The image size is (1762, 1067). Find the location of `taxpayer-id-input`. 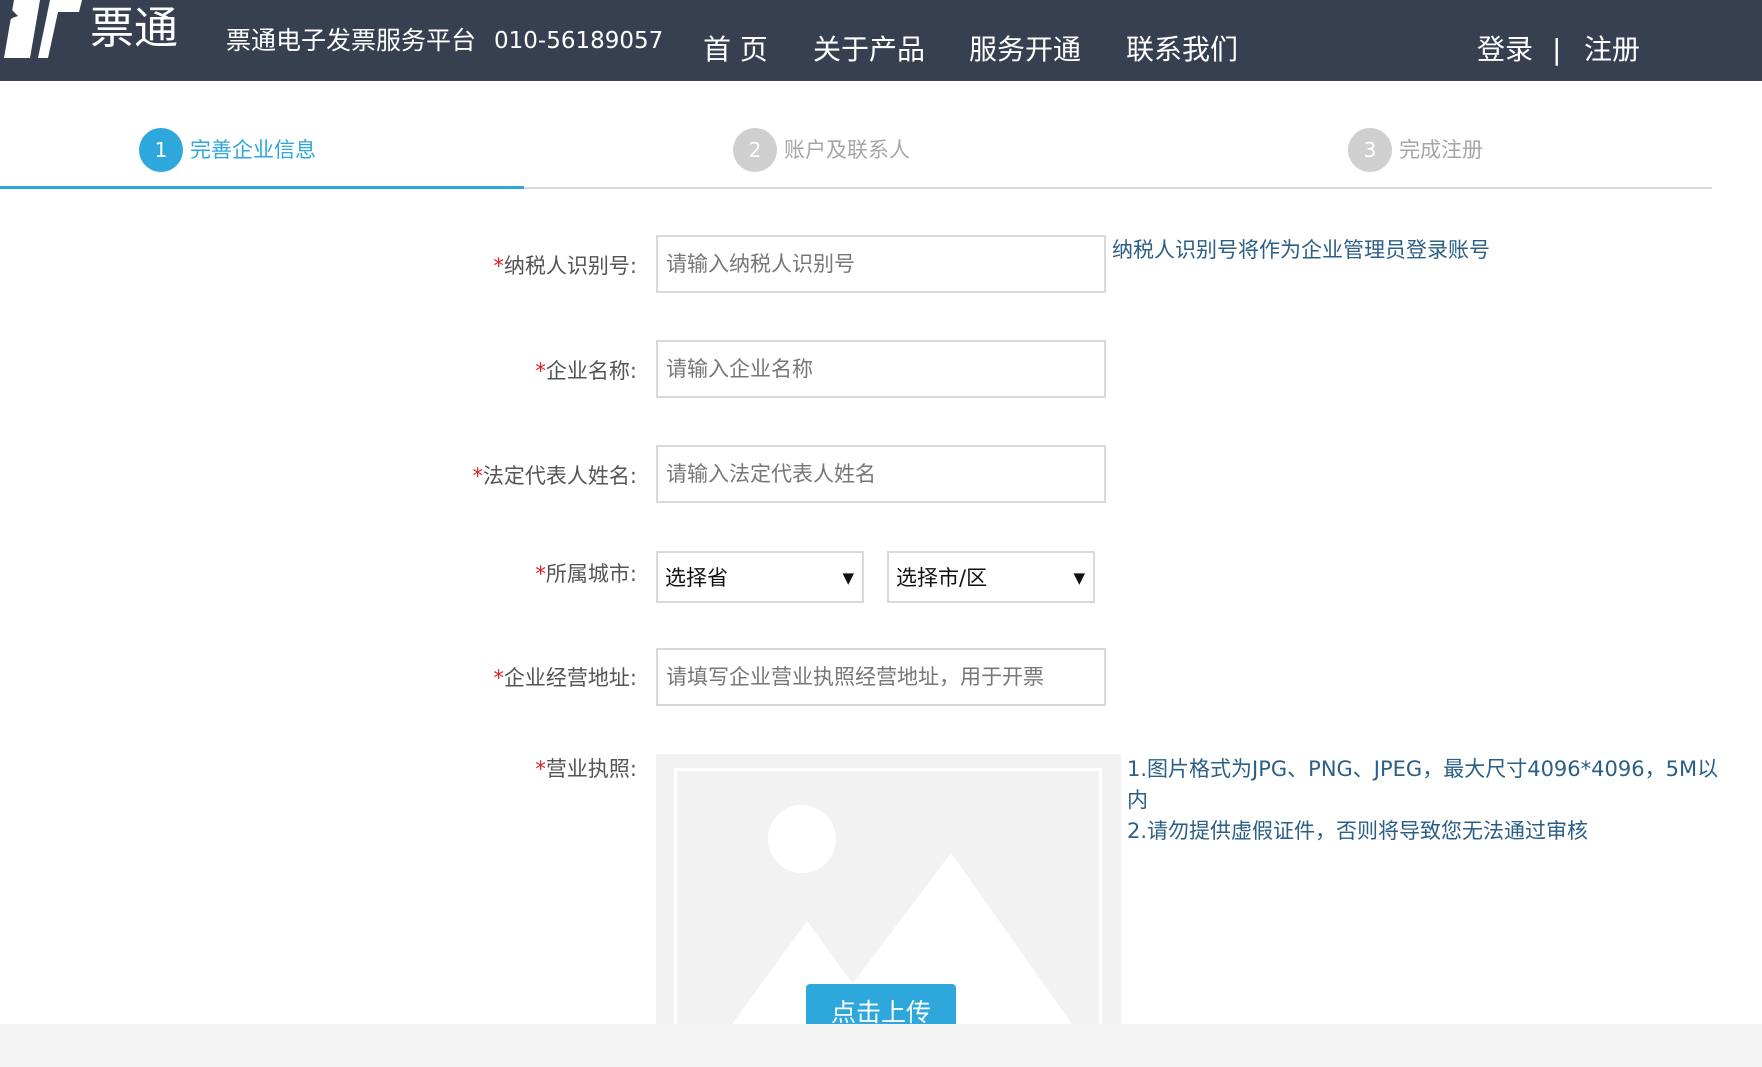

taxpayer-id-input is located at coordinates (881, 264).